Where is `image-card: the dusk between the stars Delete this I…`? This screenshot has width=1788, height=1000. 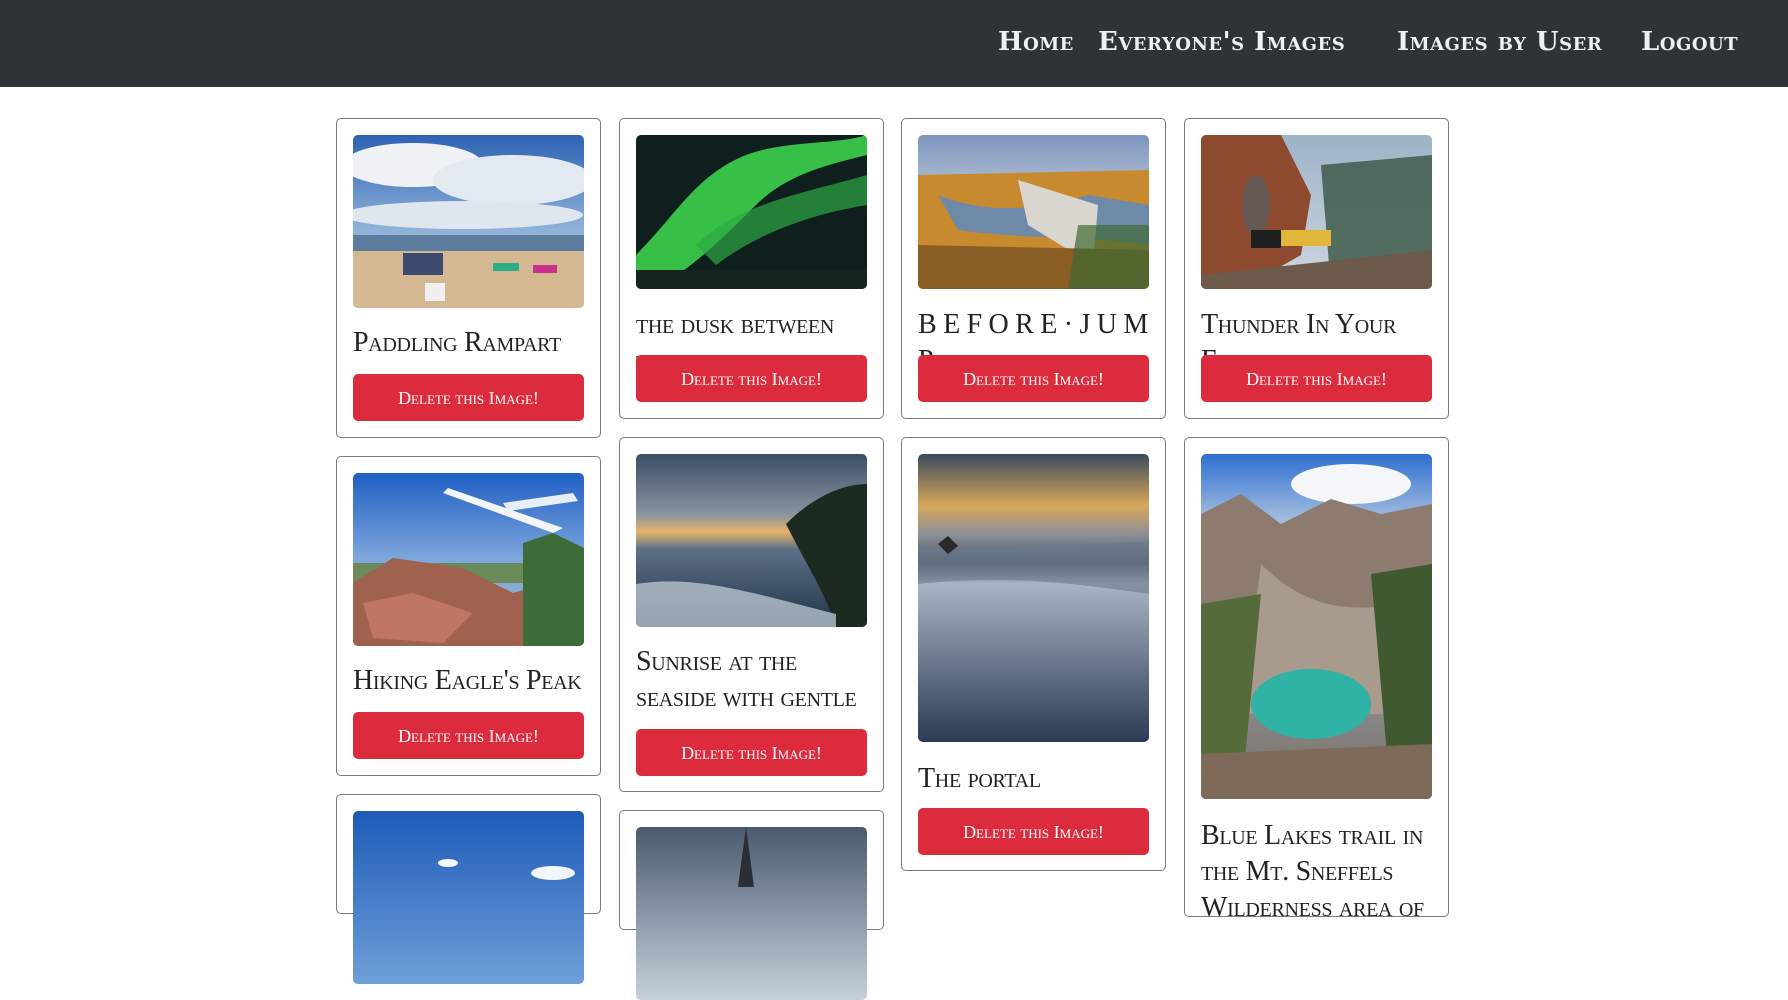
image-card: the dusk between the stars Delete this I… is located at coordinates (751, 268).